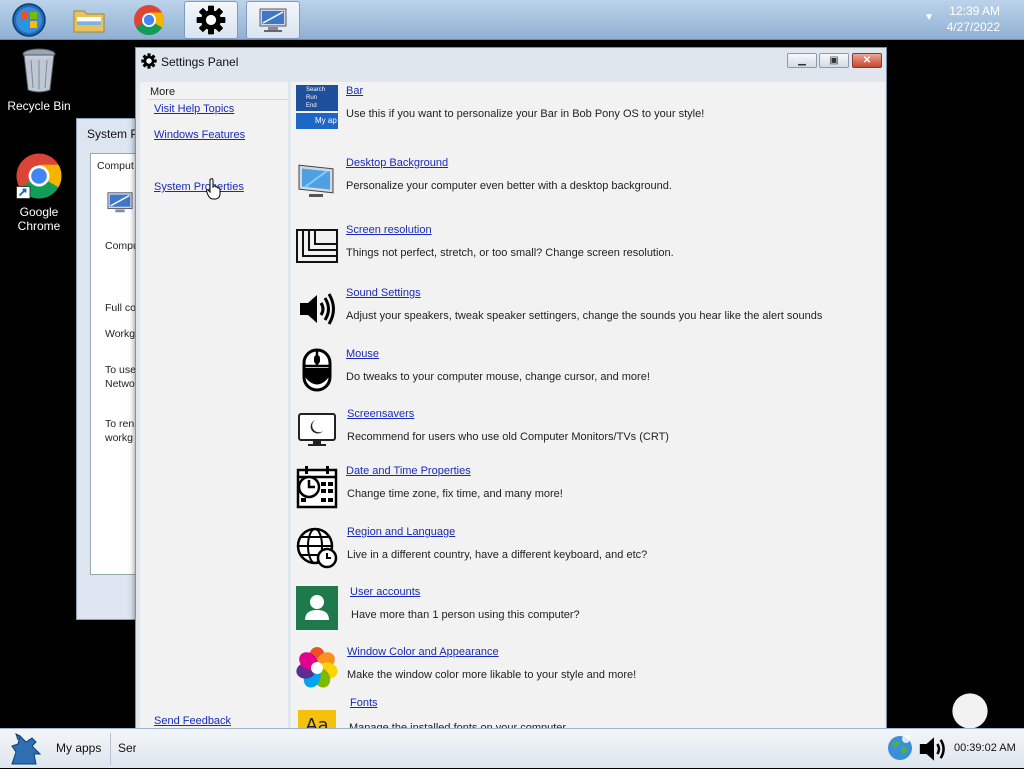  Describe the element at coordinates (317, 179) in the screenshot. I see `monitor-wallpaper-icon` at that location.